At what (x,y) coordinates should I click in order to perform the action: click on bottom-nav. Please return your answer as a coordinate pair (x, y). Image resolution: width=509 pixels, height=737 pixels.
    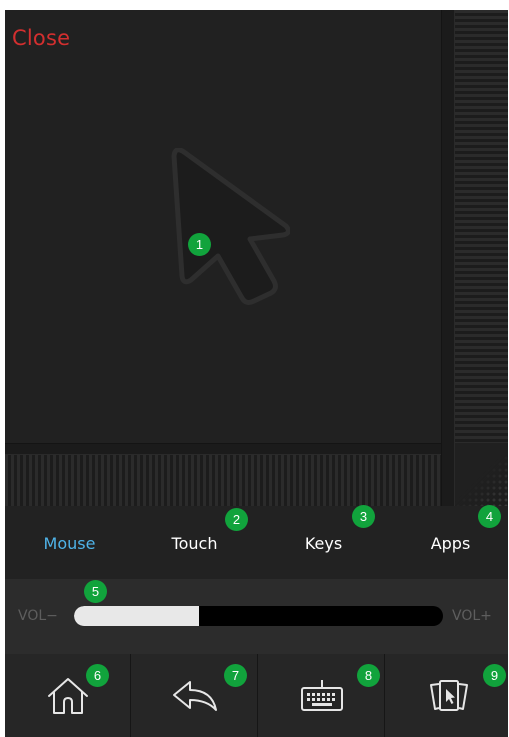
    Looking at the image, I should click on (256, 695).